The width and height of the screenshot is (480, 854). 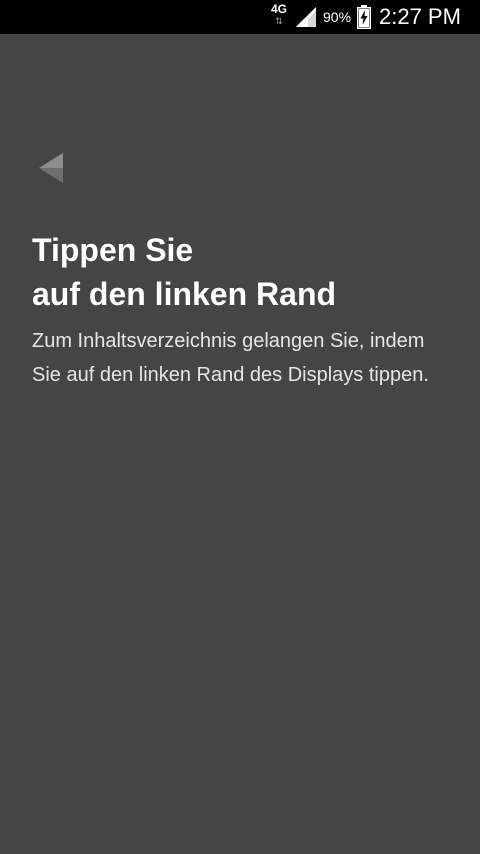 I want to click on battery-percent: 90%, so click(x=337, y=17).